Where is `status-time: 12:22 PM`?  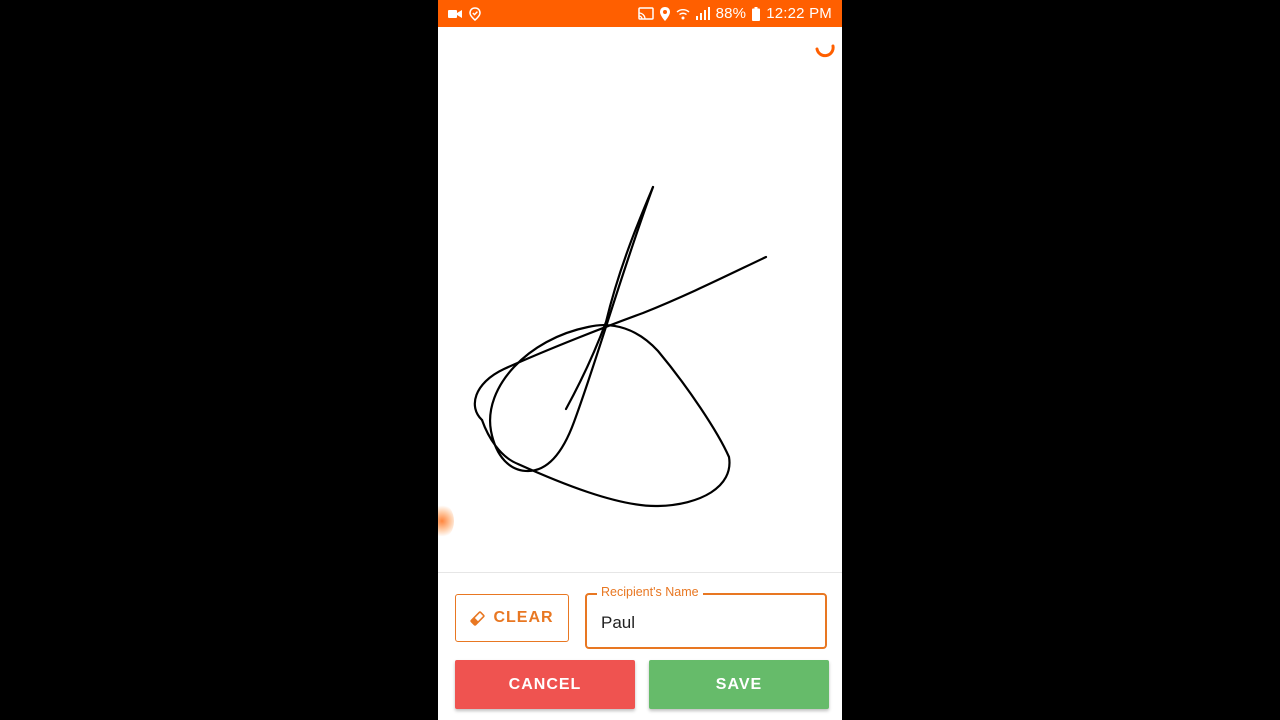 status-time: 12:22 PM is located at coordinates (799, 13).